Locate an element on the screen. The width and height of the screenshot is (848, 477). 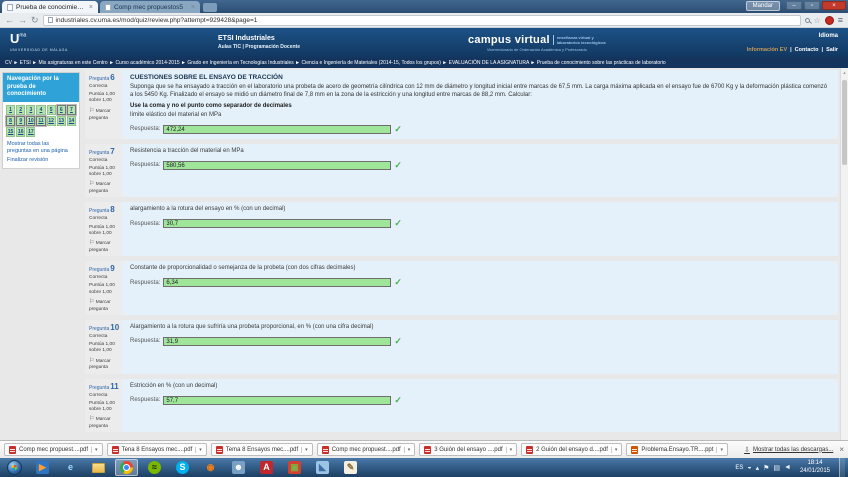
download-item: Tema 8 Ensayos mec....pdf ▾ is located at coordinates (261, 449).